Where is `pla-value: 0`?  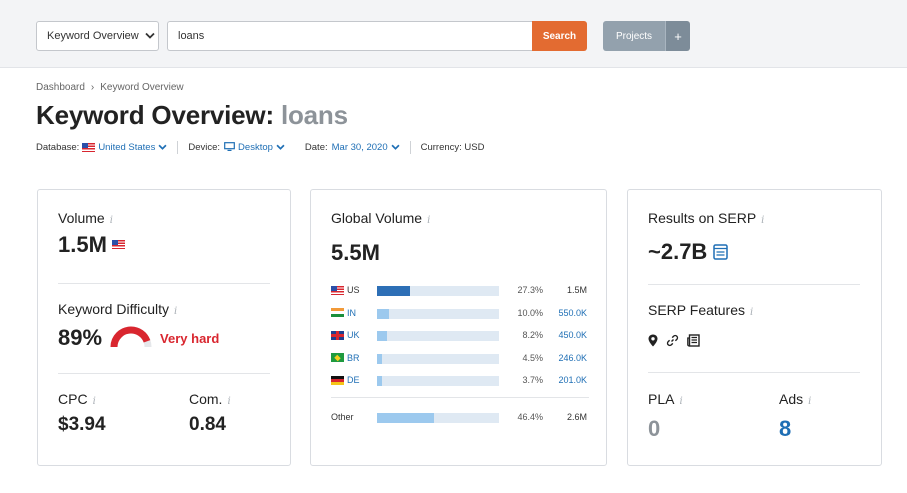 pla-value: 0 is located at coordinates (654, 428).